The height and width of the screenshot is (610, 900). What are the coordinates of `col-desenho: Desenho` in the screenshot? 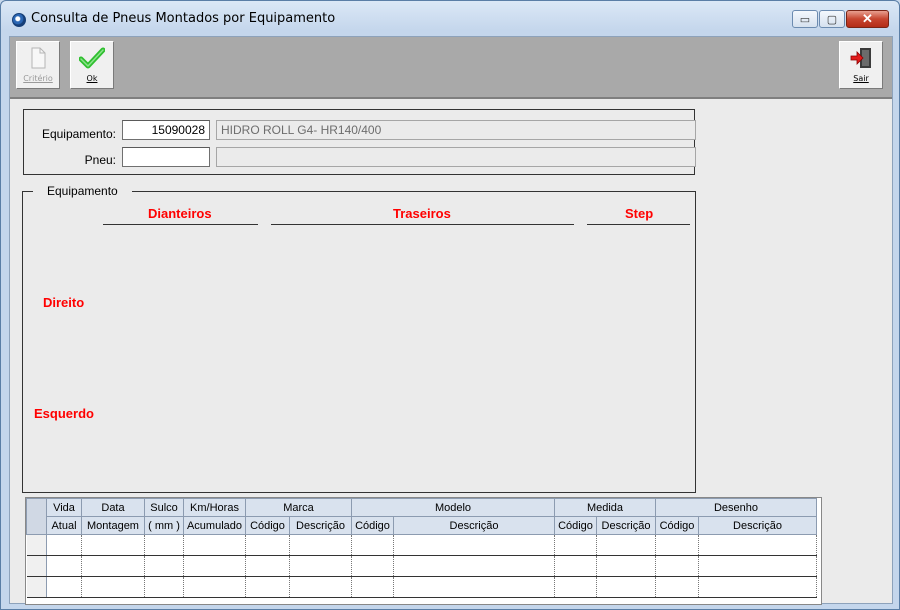 It's located at (736, 507).